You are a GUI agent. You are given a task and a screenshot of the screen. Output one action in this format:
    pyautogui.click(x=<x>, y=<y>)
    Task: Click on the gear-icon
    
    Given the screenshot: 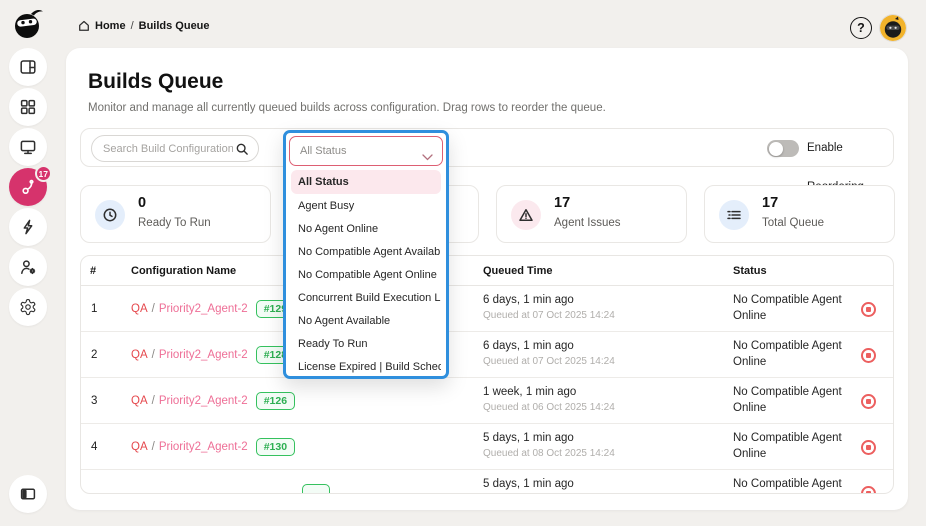 What is the action you would take?
    pyautogui.click(x=28, y=307)
    